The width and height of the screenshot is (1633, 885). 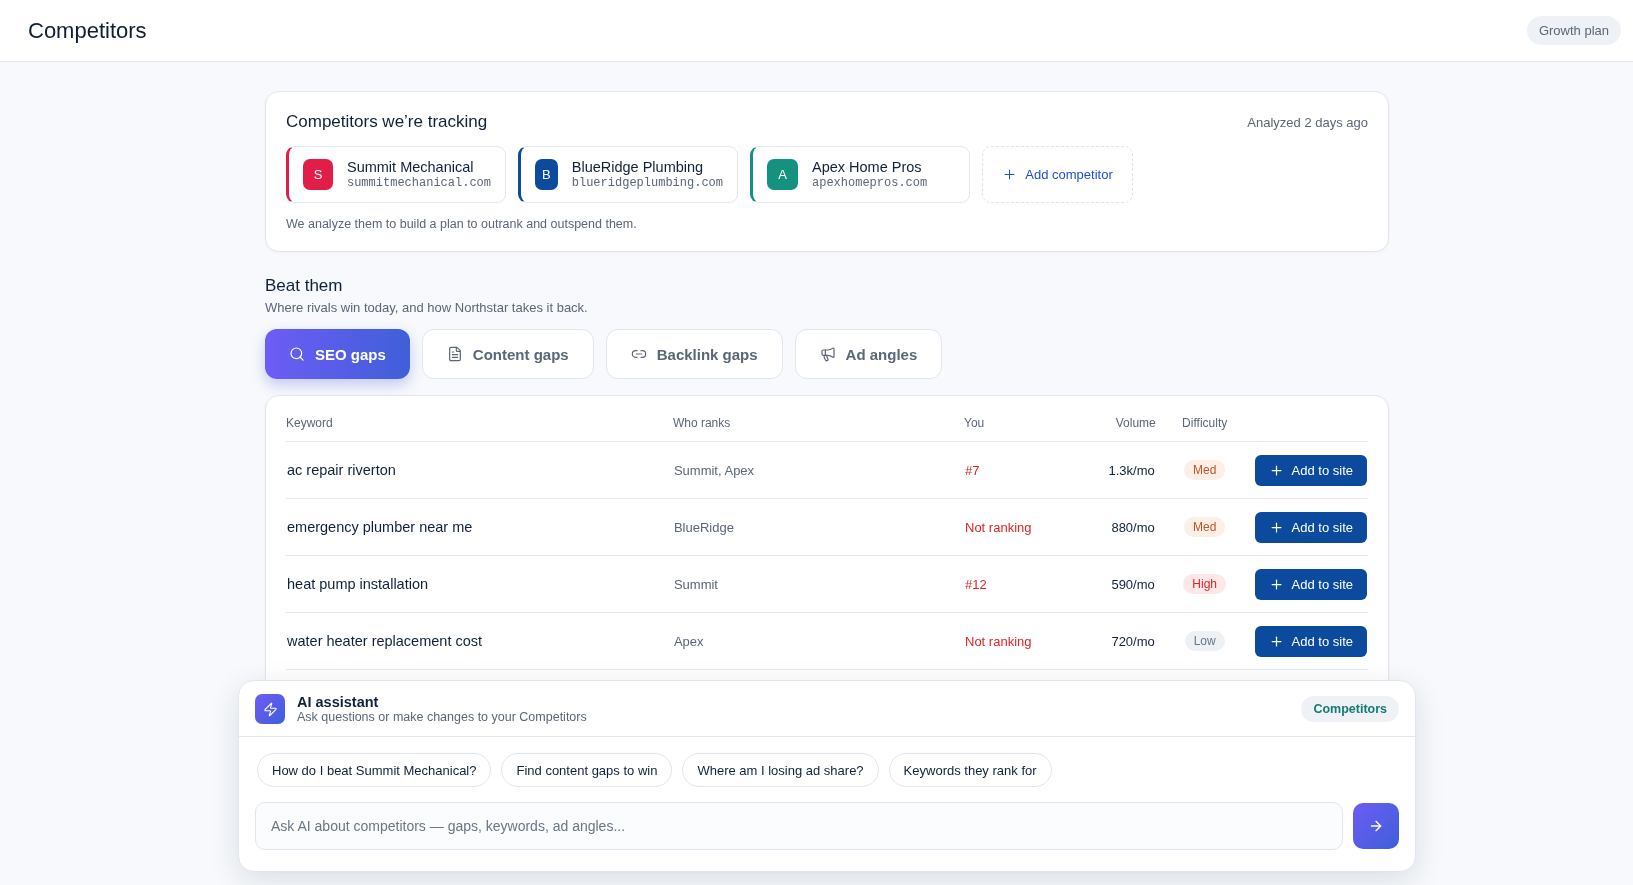 I want to click on suggestion-chip: Where am I losing ad share?, so click(x=780, y=770).